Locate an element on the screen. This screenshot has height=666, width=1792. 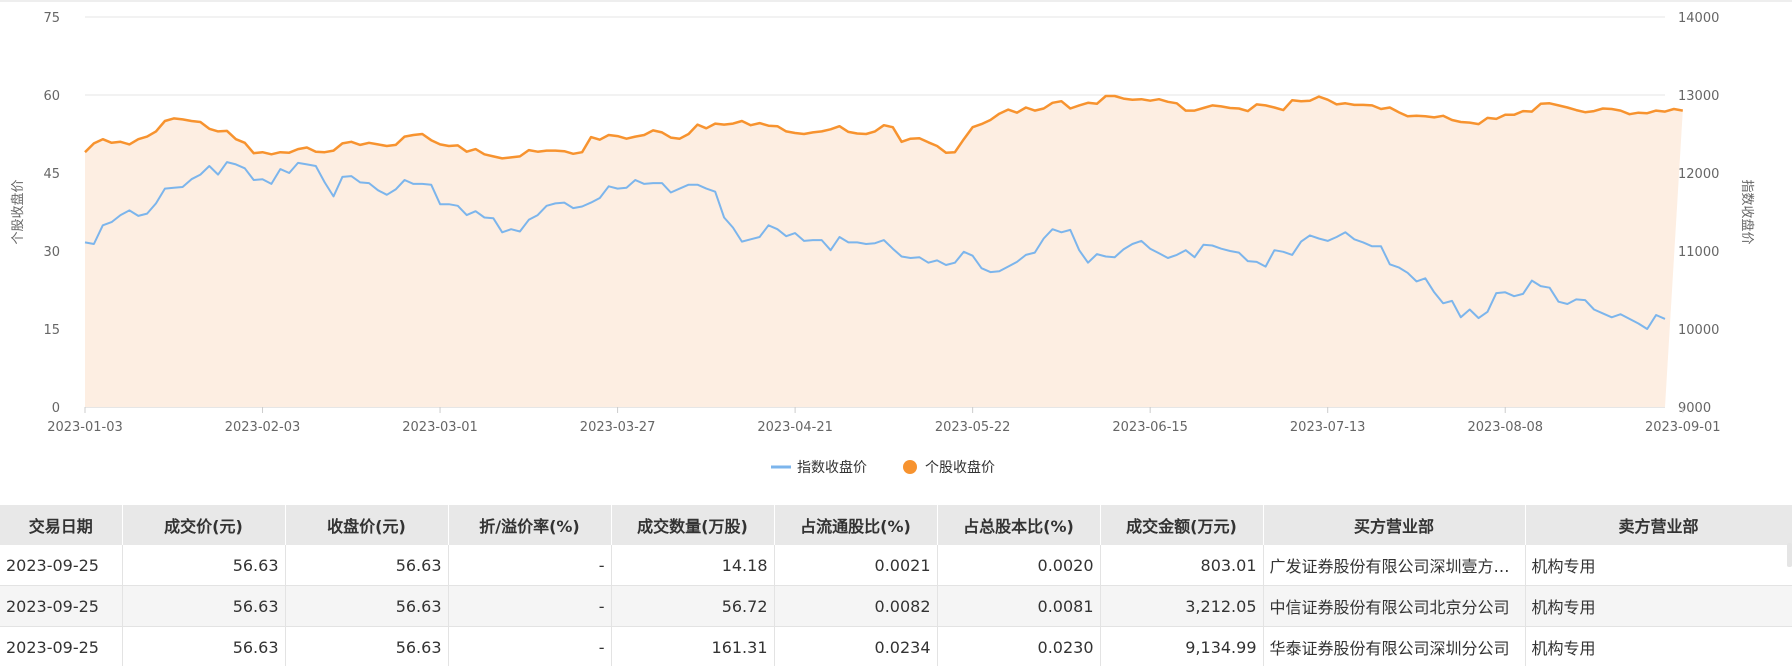
scrollbar-thumb is located at coordinates (1789, 555).